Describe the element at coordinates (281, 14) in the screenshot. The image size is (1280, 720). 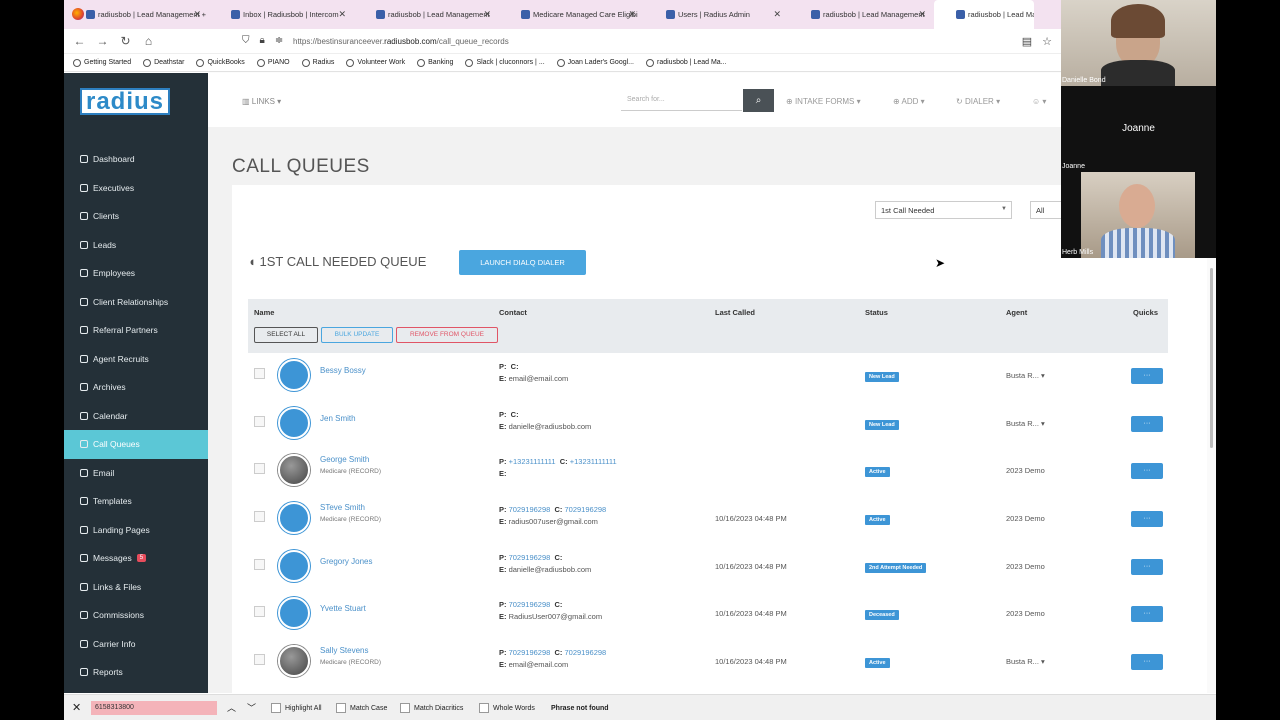
I see `browser-tab: Inbox | Radiusbob | Intercom ✕` at that location.